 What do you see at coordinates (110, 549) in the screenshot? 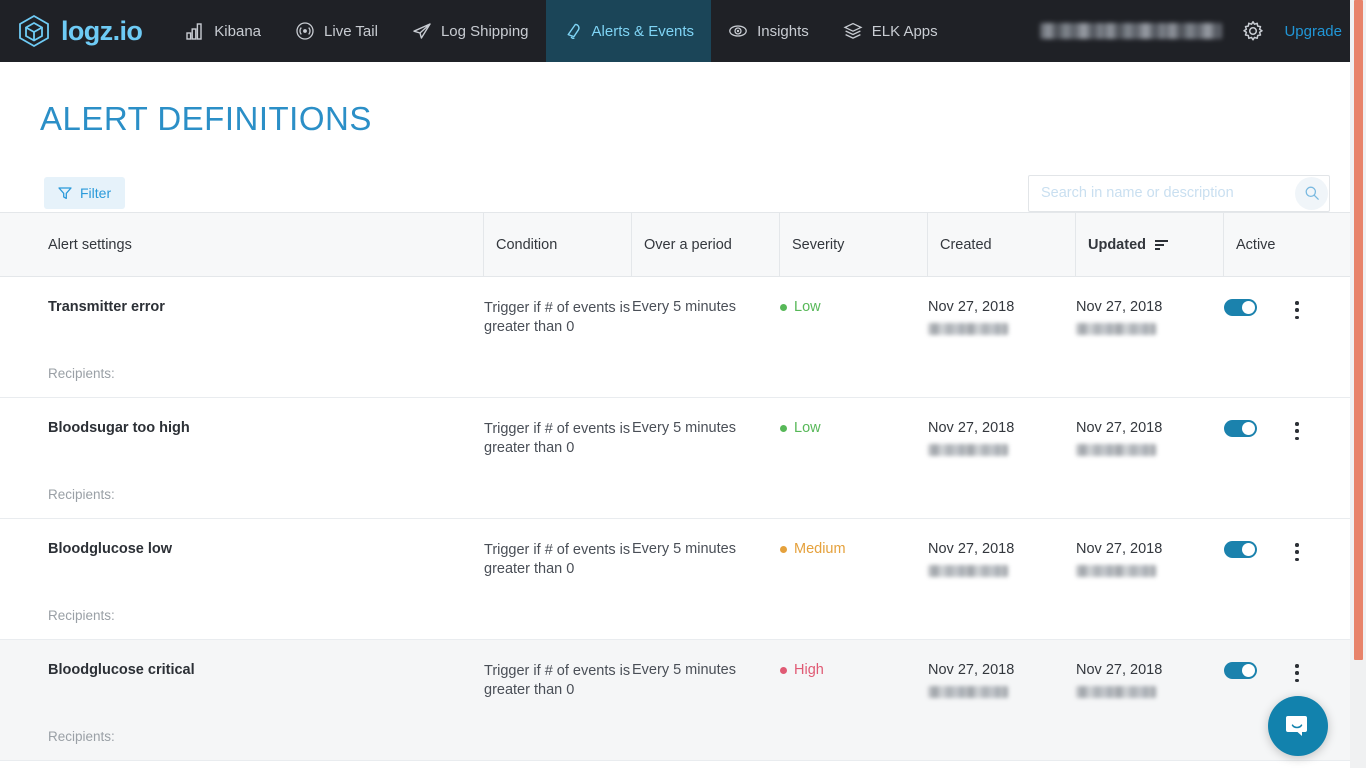
I see `alert-name: Bloodglucose low` at bounding box center [110, 549].